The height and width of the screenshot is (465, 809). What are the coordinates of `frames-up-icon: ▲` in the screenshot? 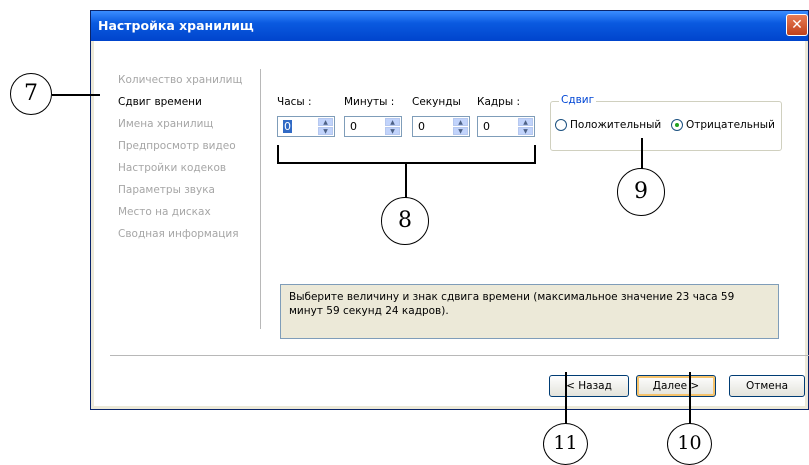 It's located at (525, 122).